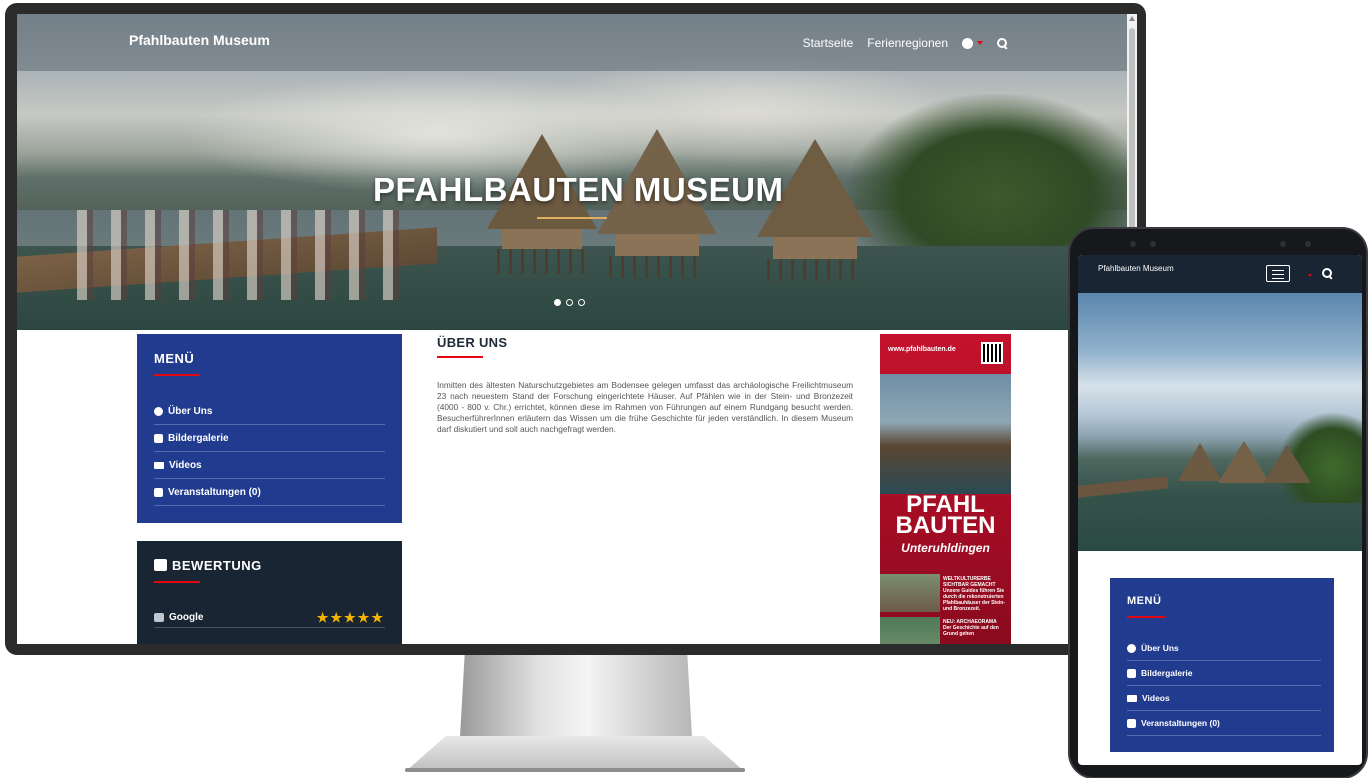 Image resolution: width=1370 pixels, height=778 pixels. What do you see at coordinates (575, 754) in the screenshot?
I see `monitor-stand-base` at bounding box center [575, 754].